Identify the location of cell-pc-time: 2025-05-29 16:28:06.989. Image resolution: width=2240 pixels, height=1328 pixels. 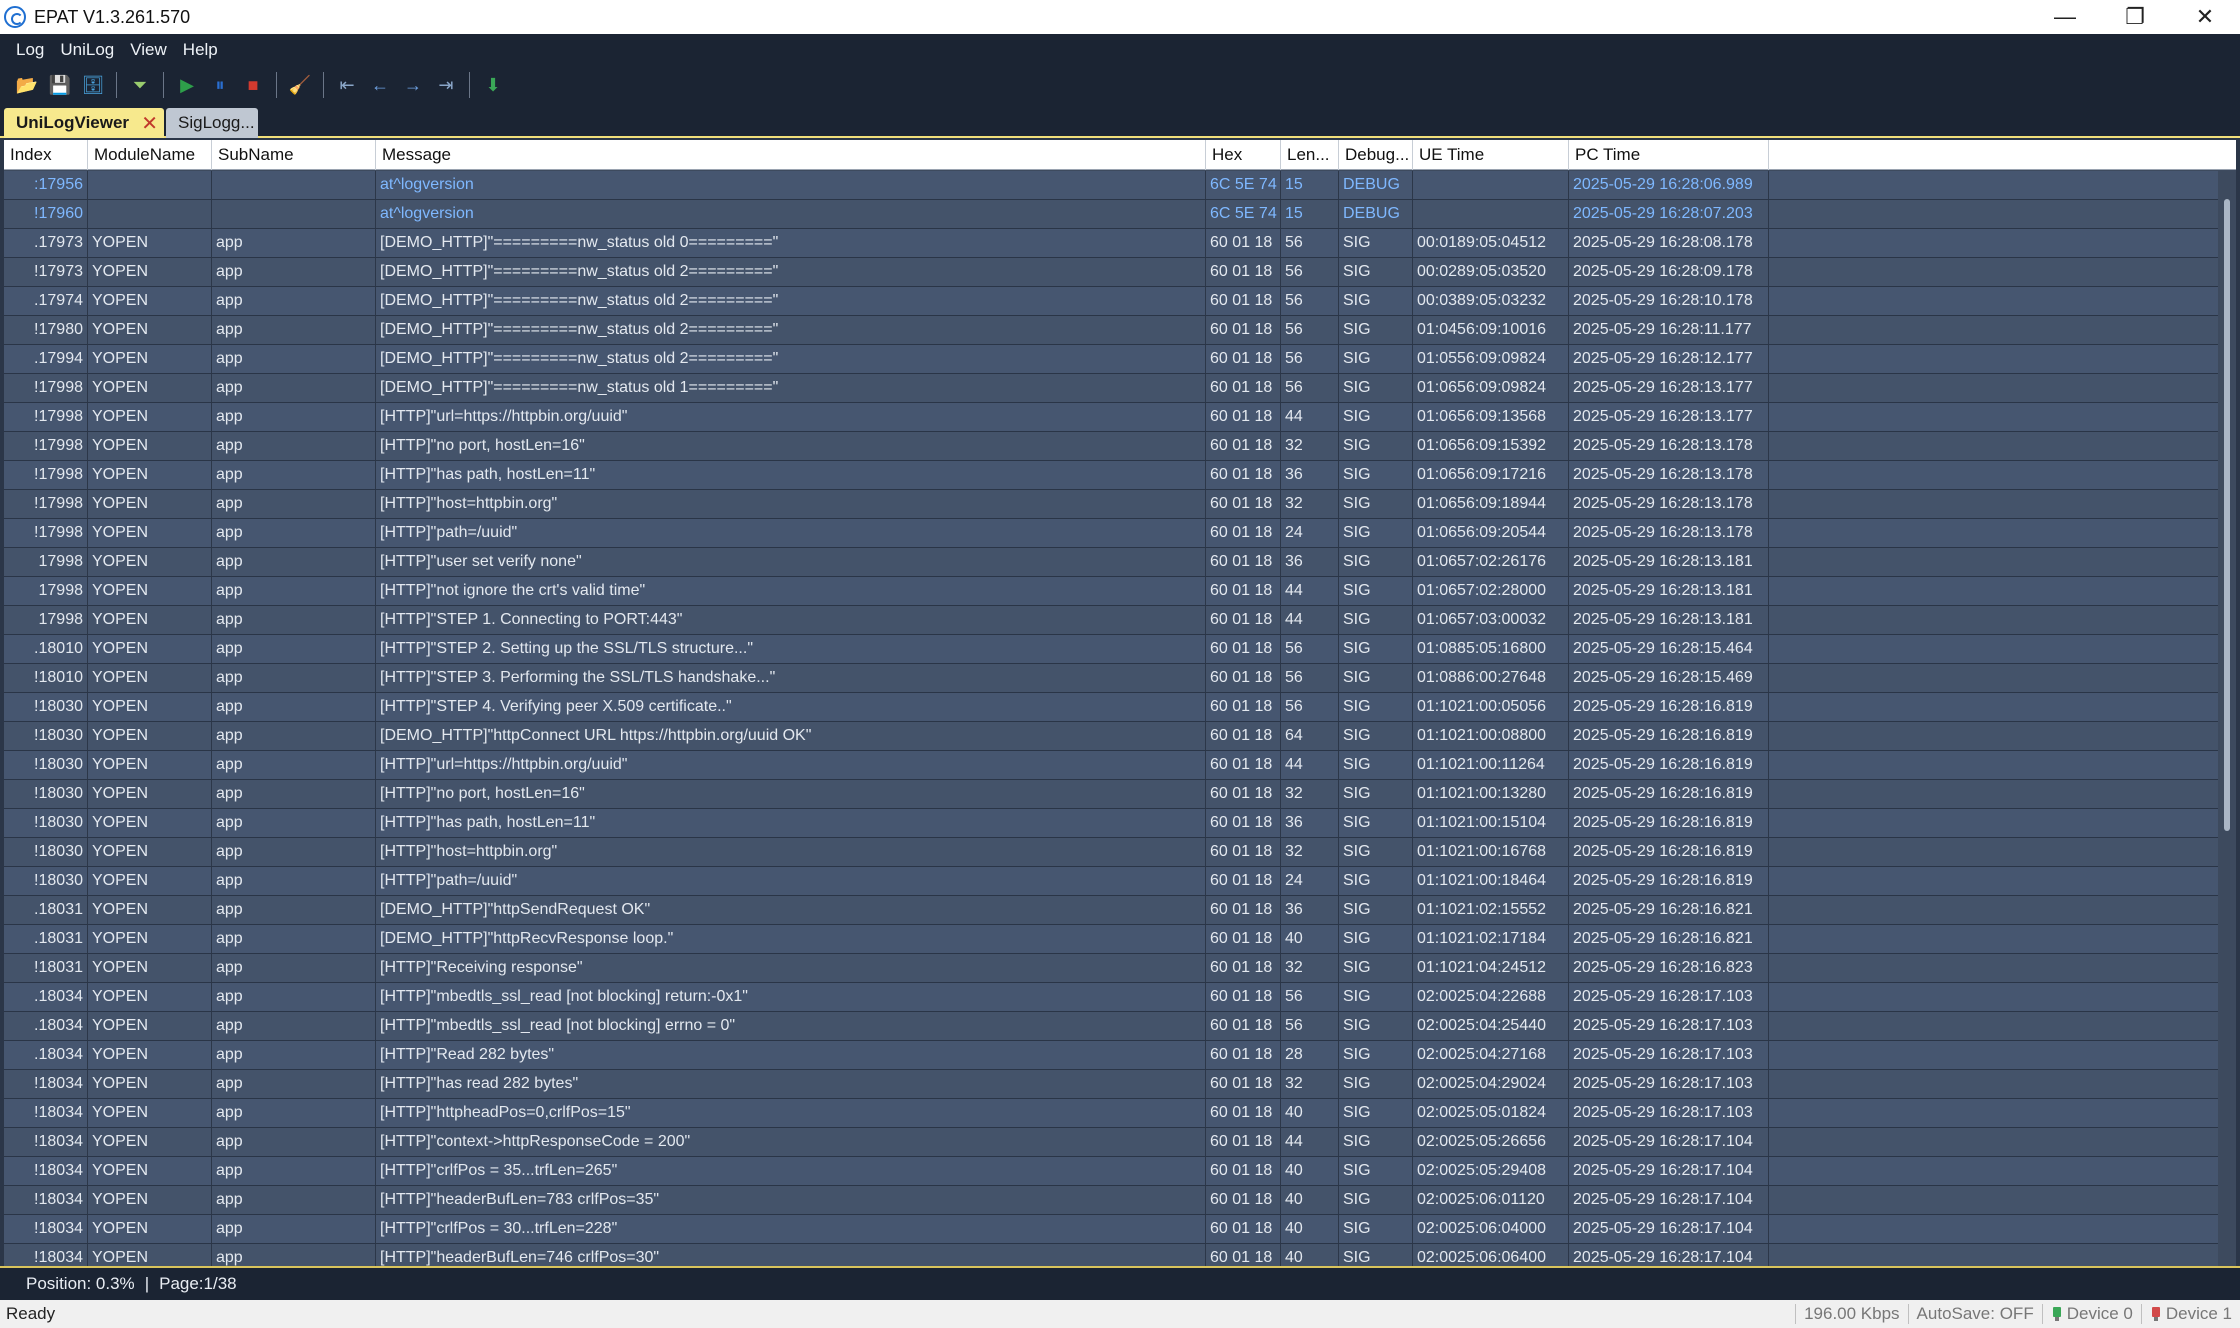
(1669, 185).